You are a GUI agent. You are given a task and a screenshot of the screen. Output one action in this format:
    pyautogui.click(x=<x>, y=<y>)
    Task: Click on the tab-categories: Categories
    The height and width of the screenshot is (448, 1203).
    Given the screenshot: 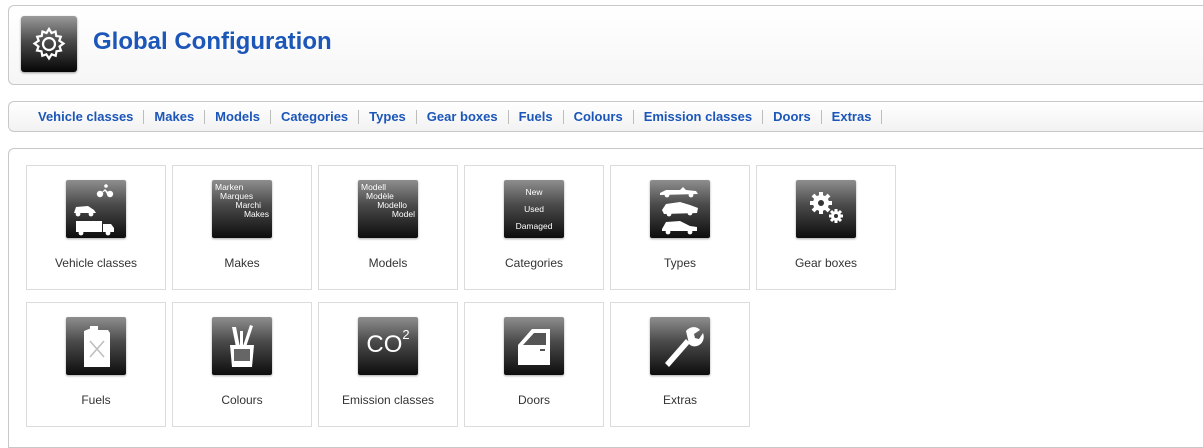 What is the action you would take?
    pyautogui.click(x=315, y=116)
    